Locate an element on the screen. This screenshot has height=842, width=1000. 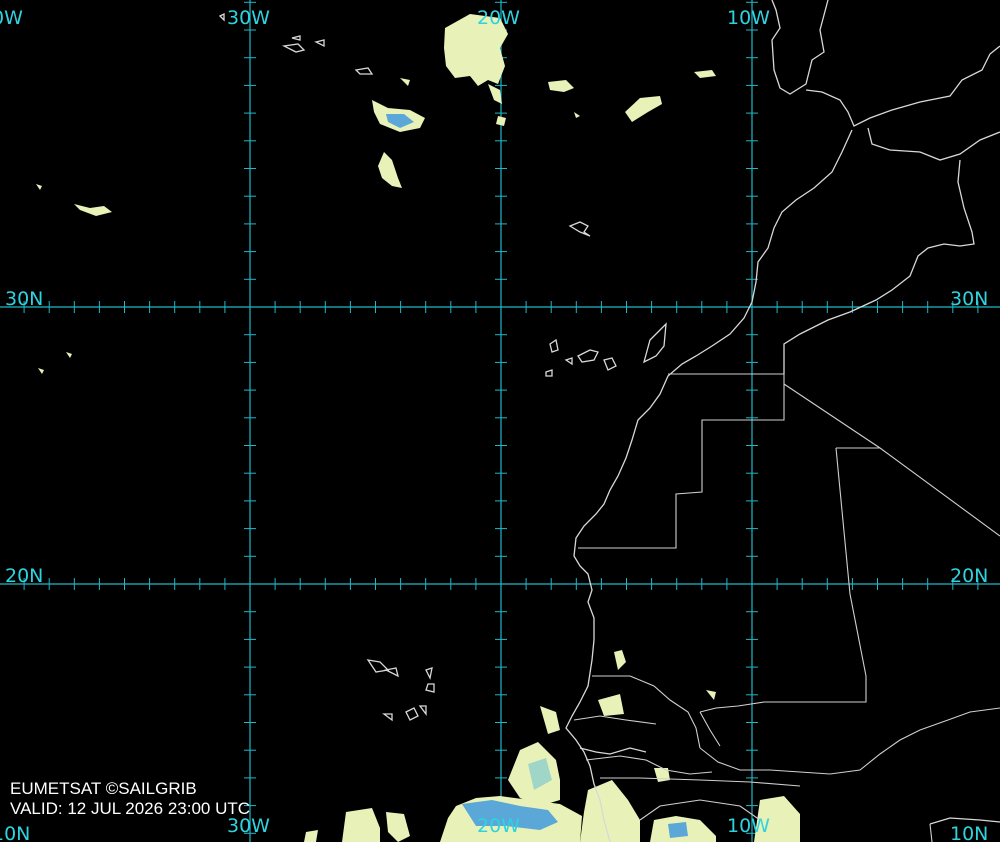
lat-label-right-20n: 20N is located at coordinates (969, 576).